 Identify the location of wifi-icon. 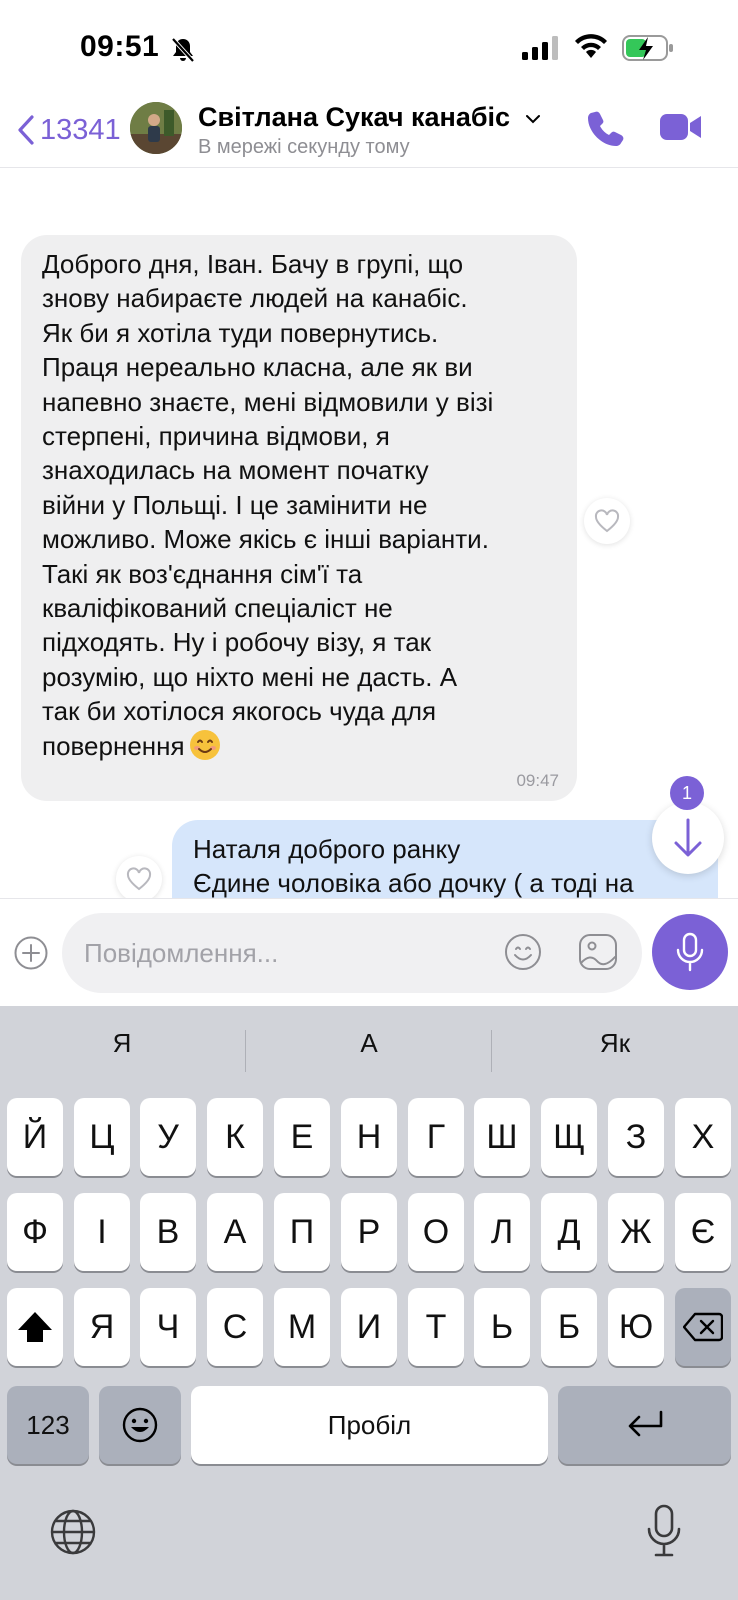
(591, 46).